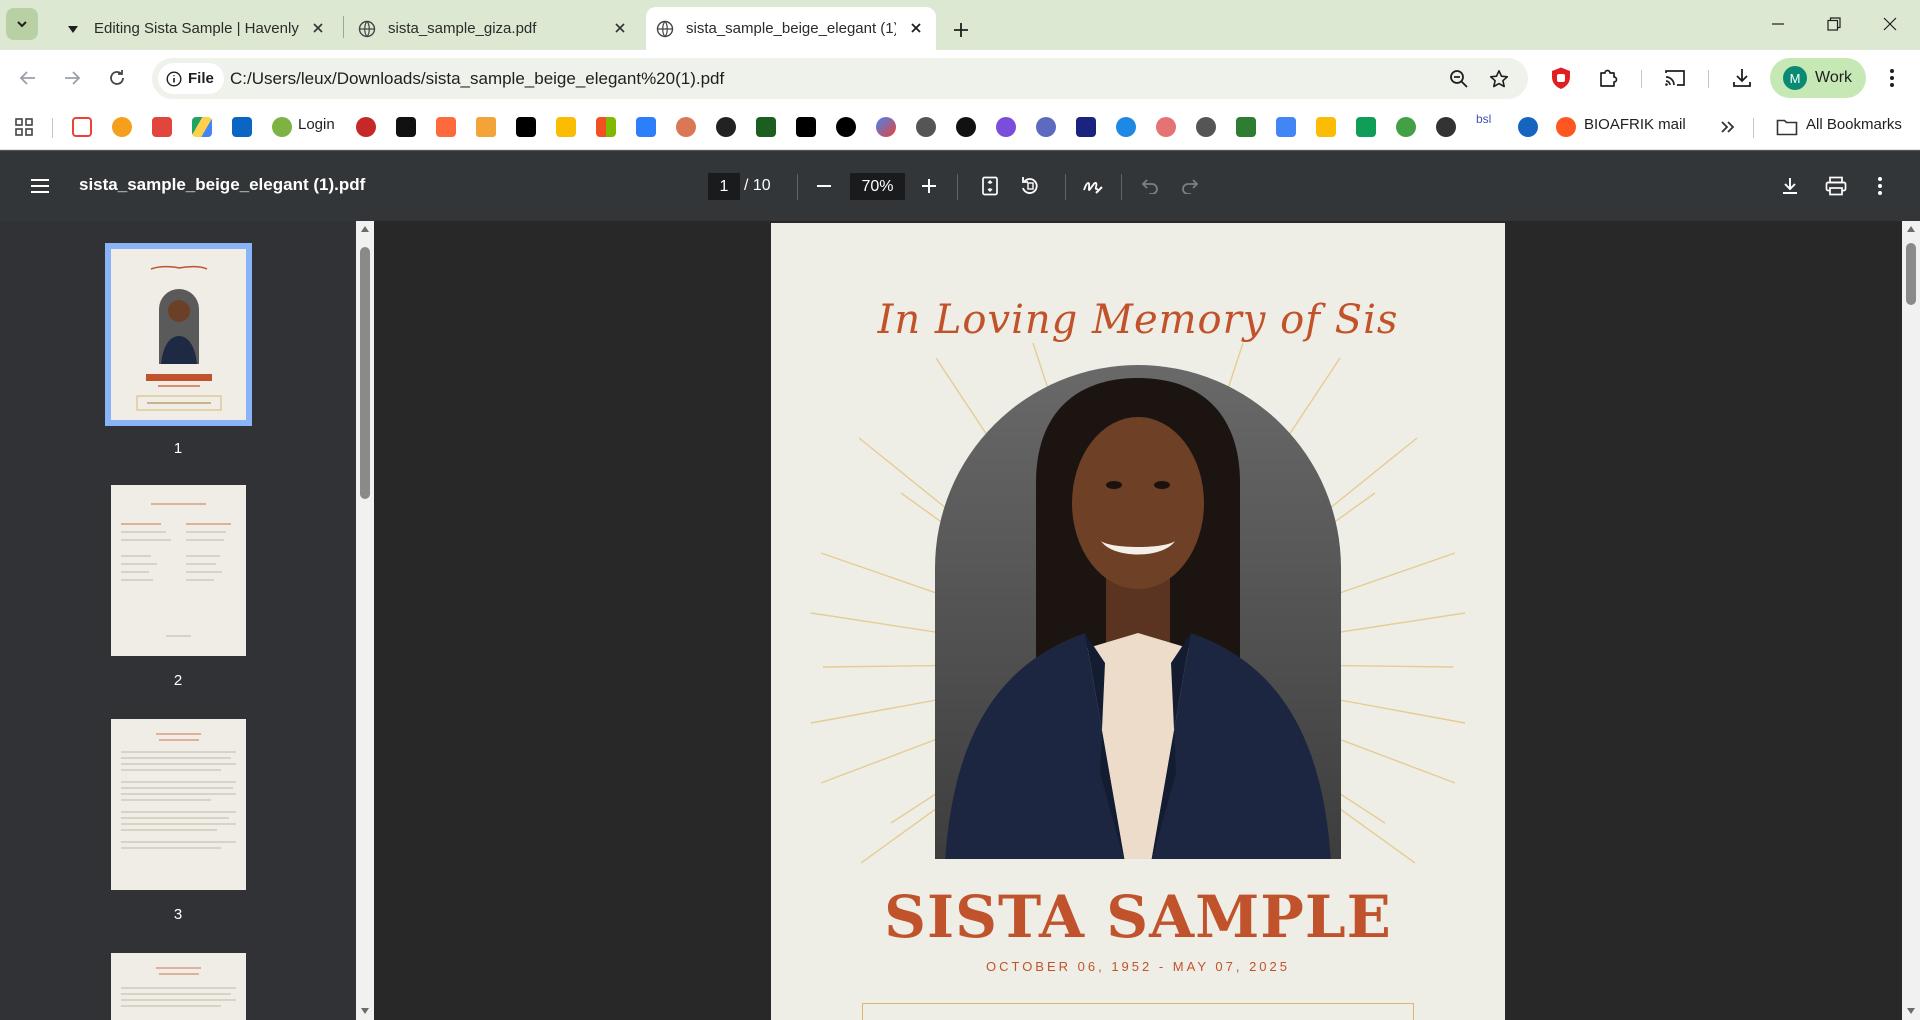 The image size is (1920, 1020). I want to click on bookmark-star-button, so click(1499, 79).